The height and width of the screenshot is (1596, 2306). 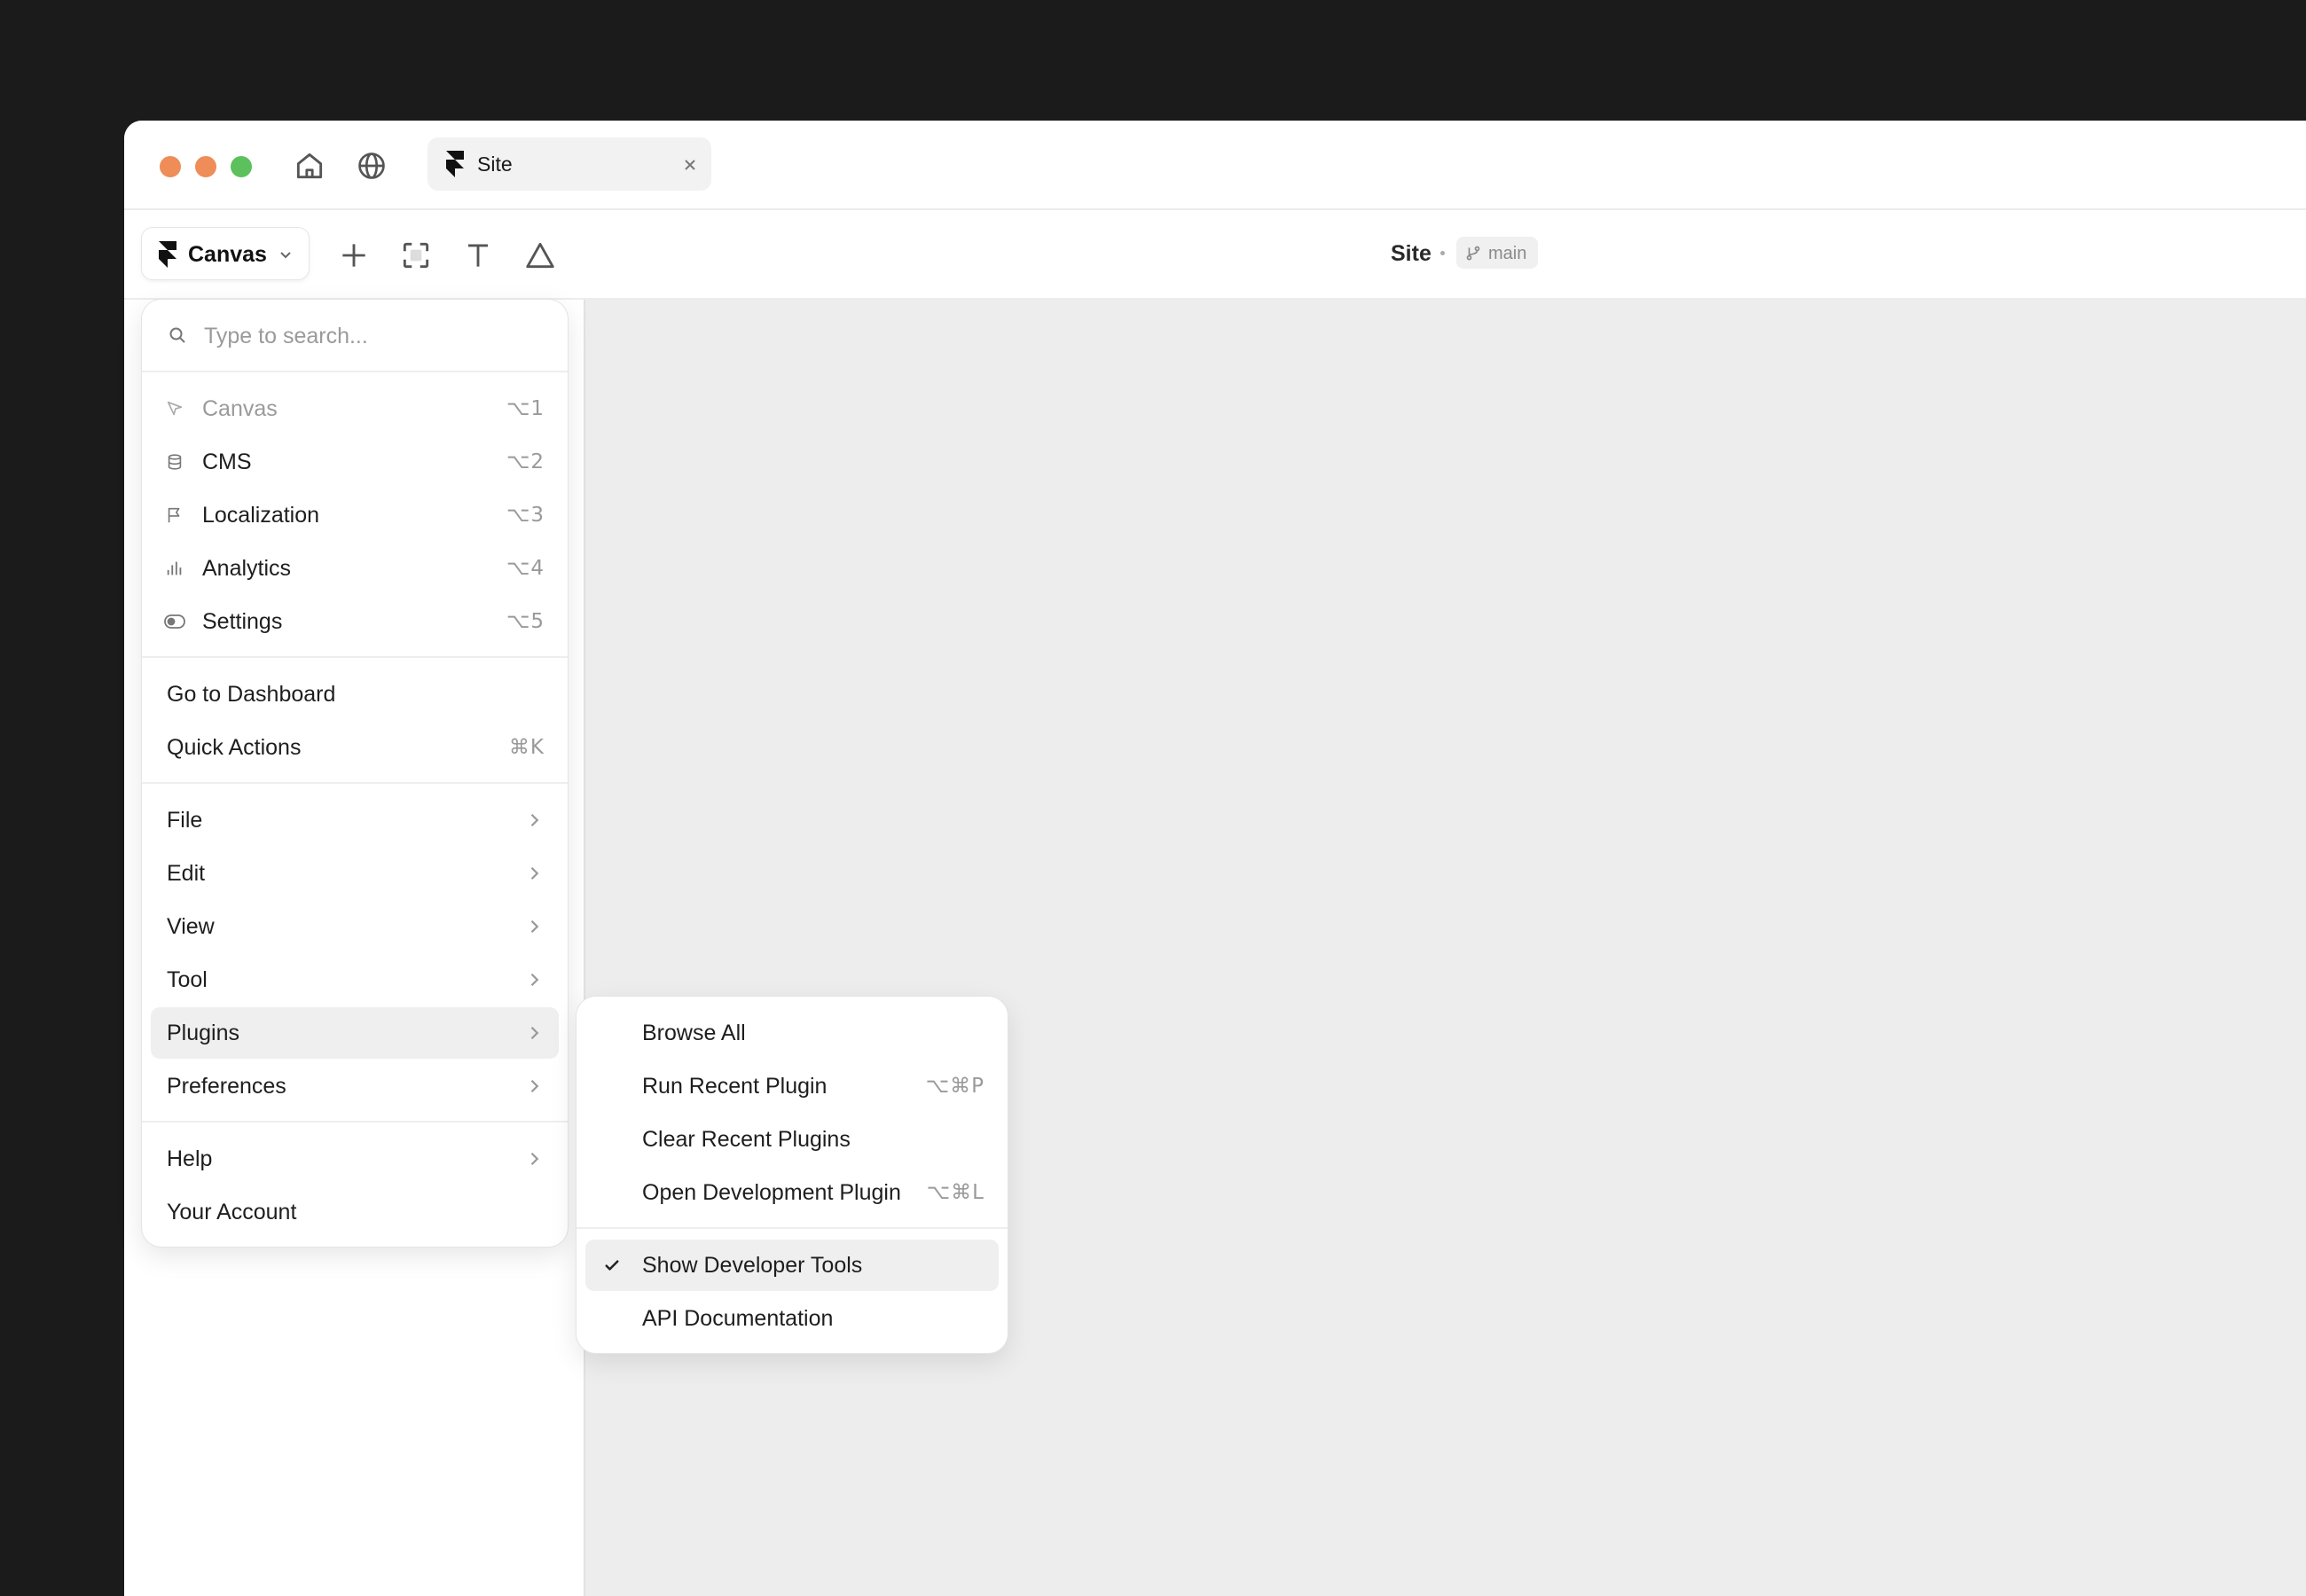 I want to click on menu-item-analytics: Analytics ⌥4, so click(x=355, y=568).